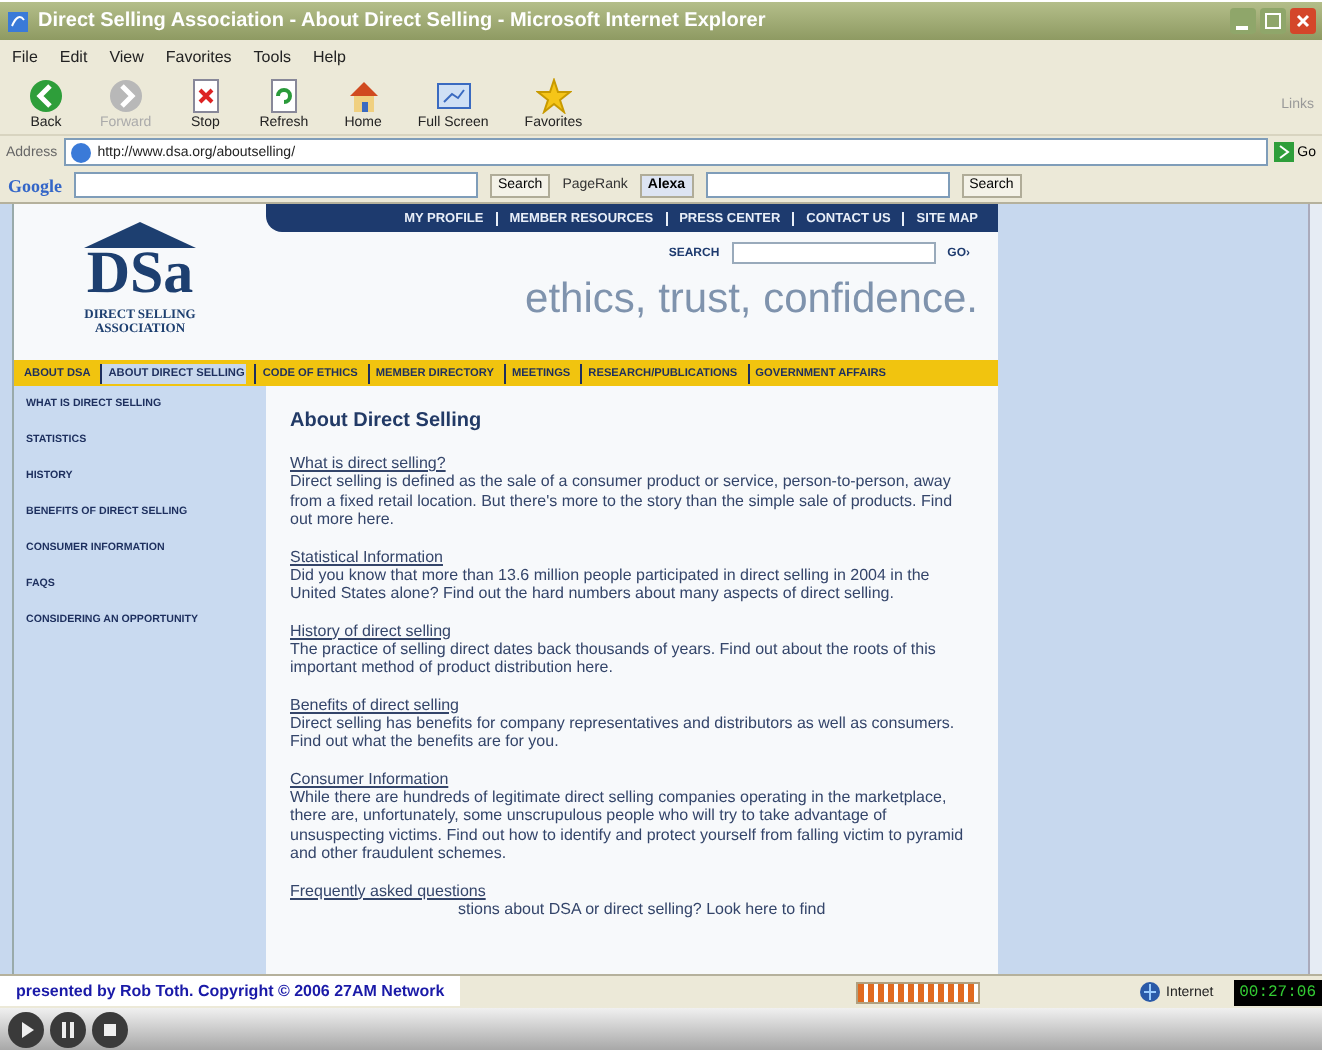  Describe the element at coordinates (140, 234) in the screenshot. I see `roof-icon` at that location.